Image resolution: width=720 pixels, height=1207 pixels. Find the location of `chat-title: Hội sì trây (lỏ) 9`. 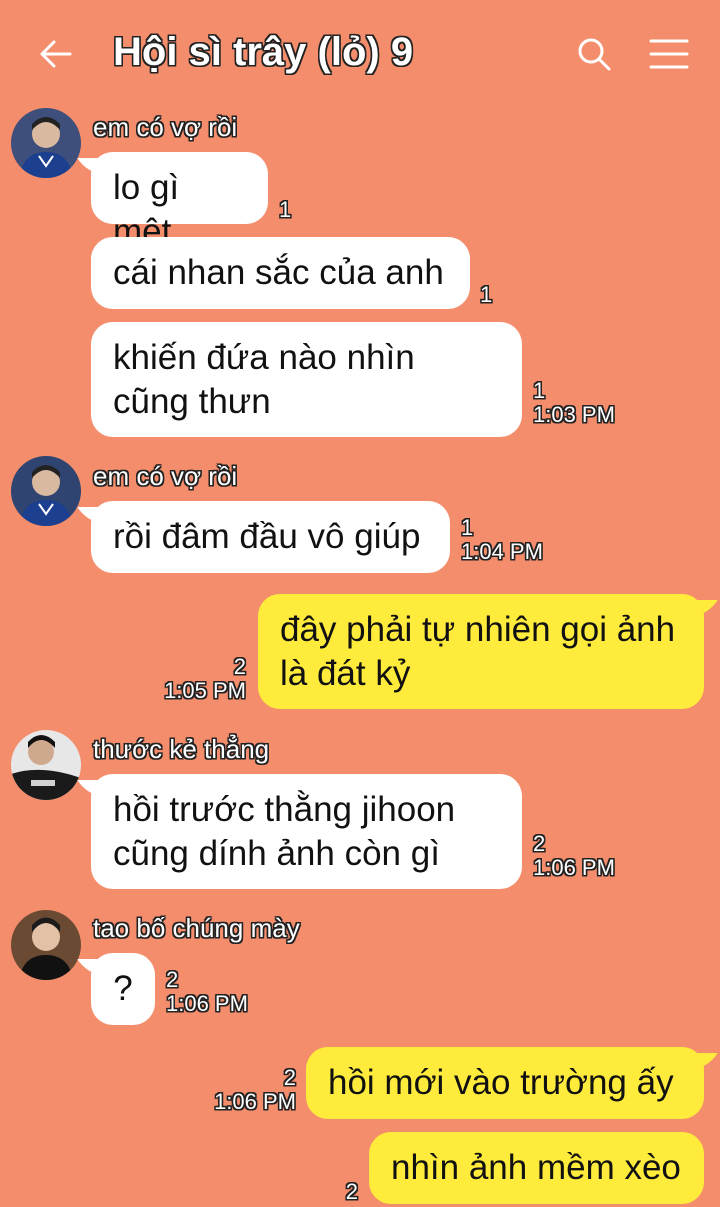

chat-title: Hội sì trây (lỏ) 9 is located at coordinates (263, 52).